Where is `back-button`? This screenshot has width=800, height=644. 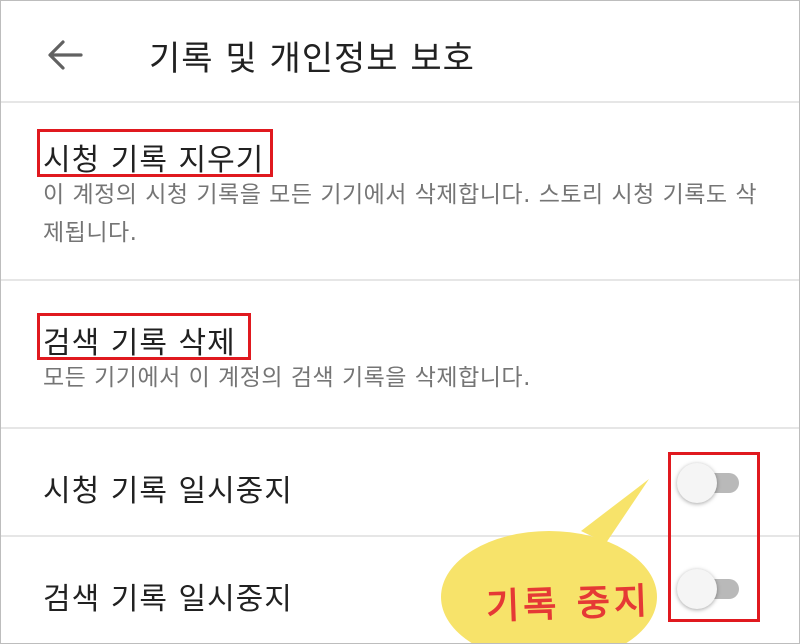
back-button is located at coordinates (65, 55).